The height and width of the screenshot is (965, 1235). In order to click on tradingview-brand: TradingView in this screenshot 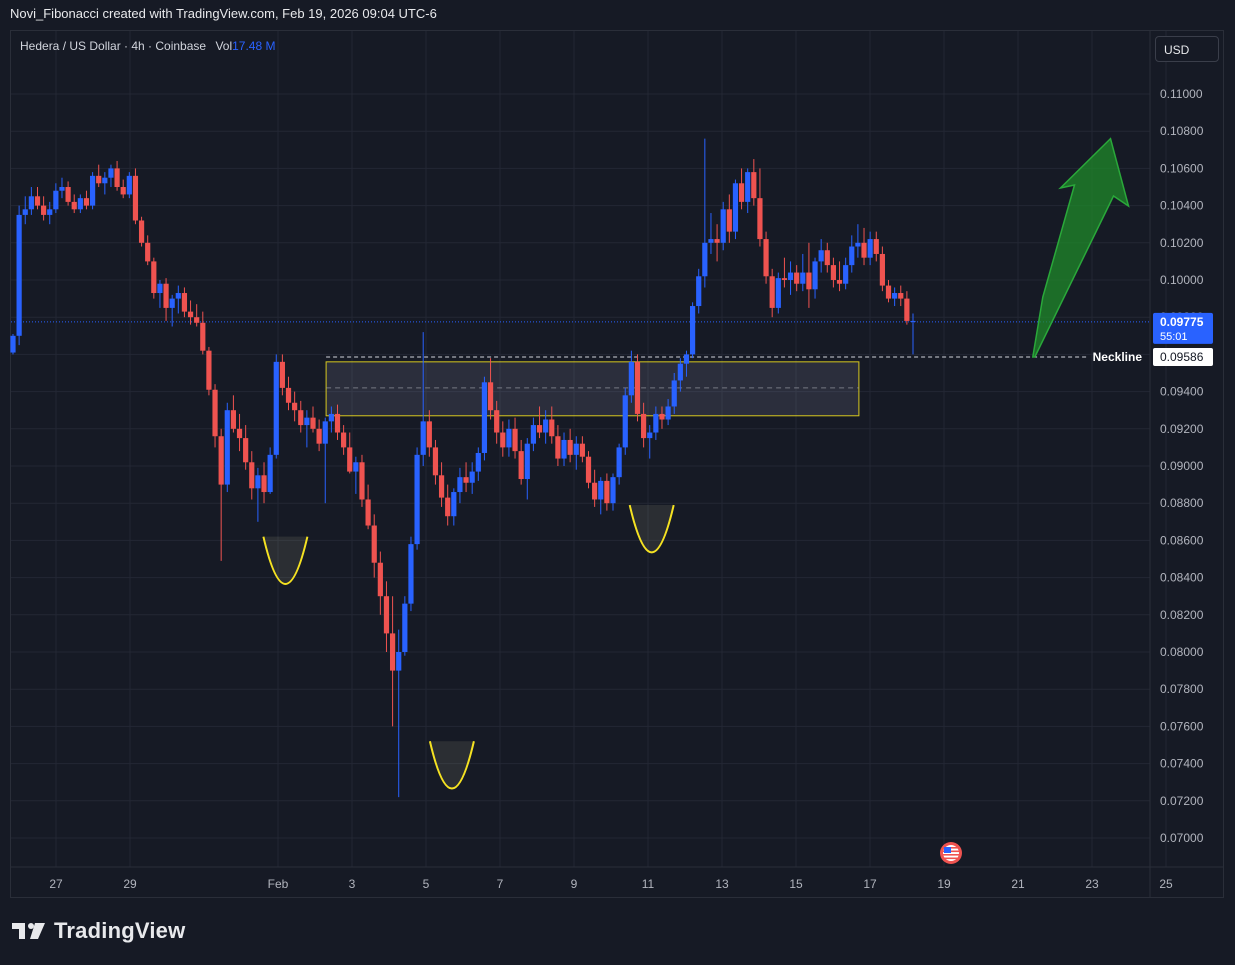, I will do `click(98, 931)`.